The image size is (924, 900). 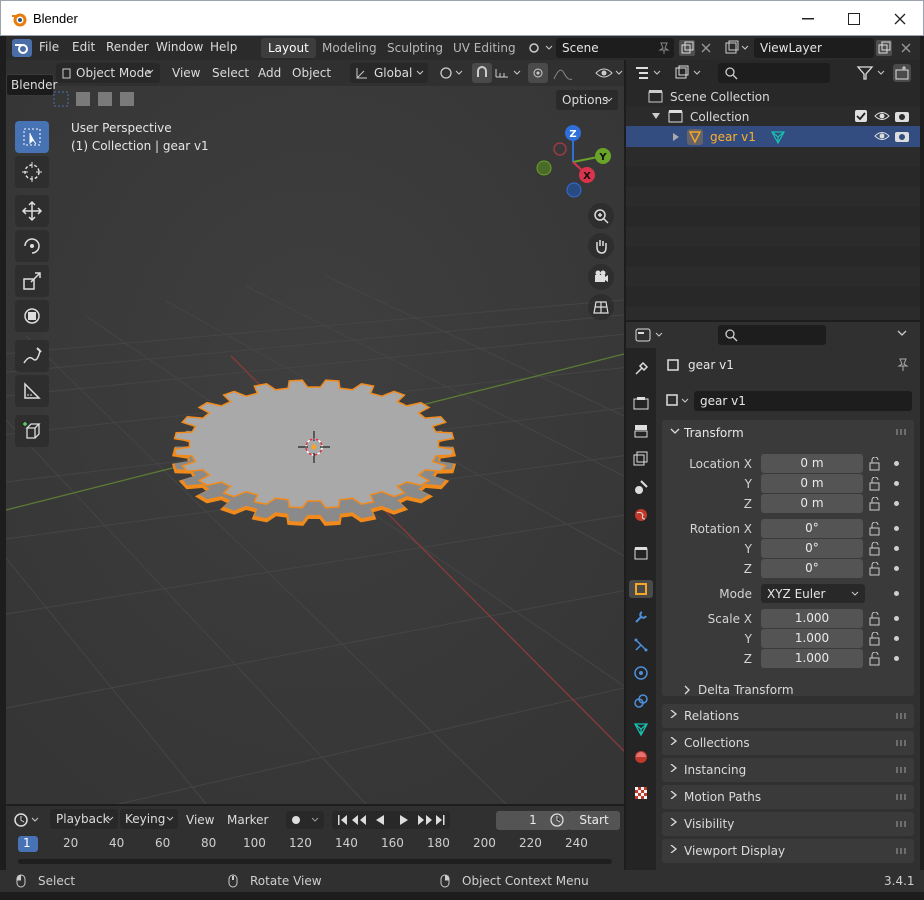 I want to click on mesh-data-icon, so click(x=778, y=137).